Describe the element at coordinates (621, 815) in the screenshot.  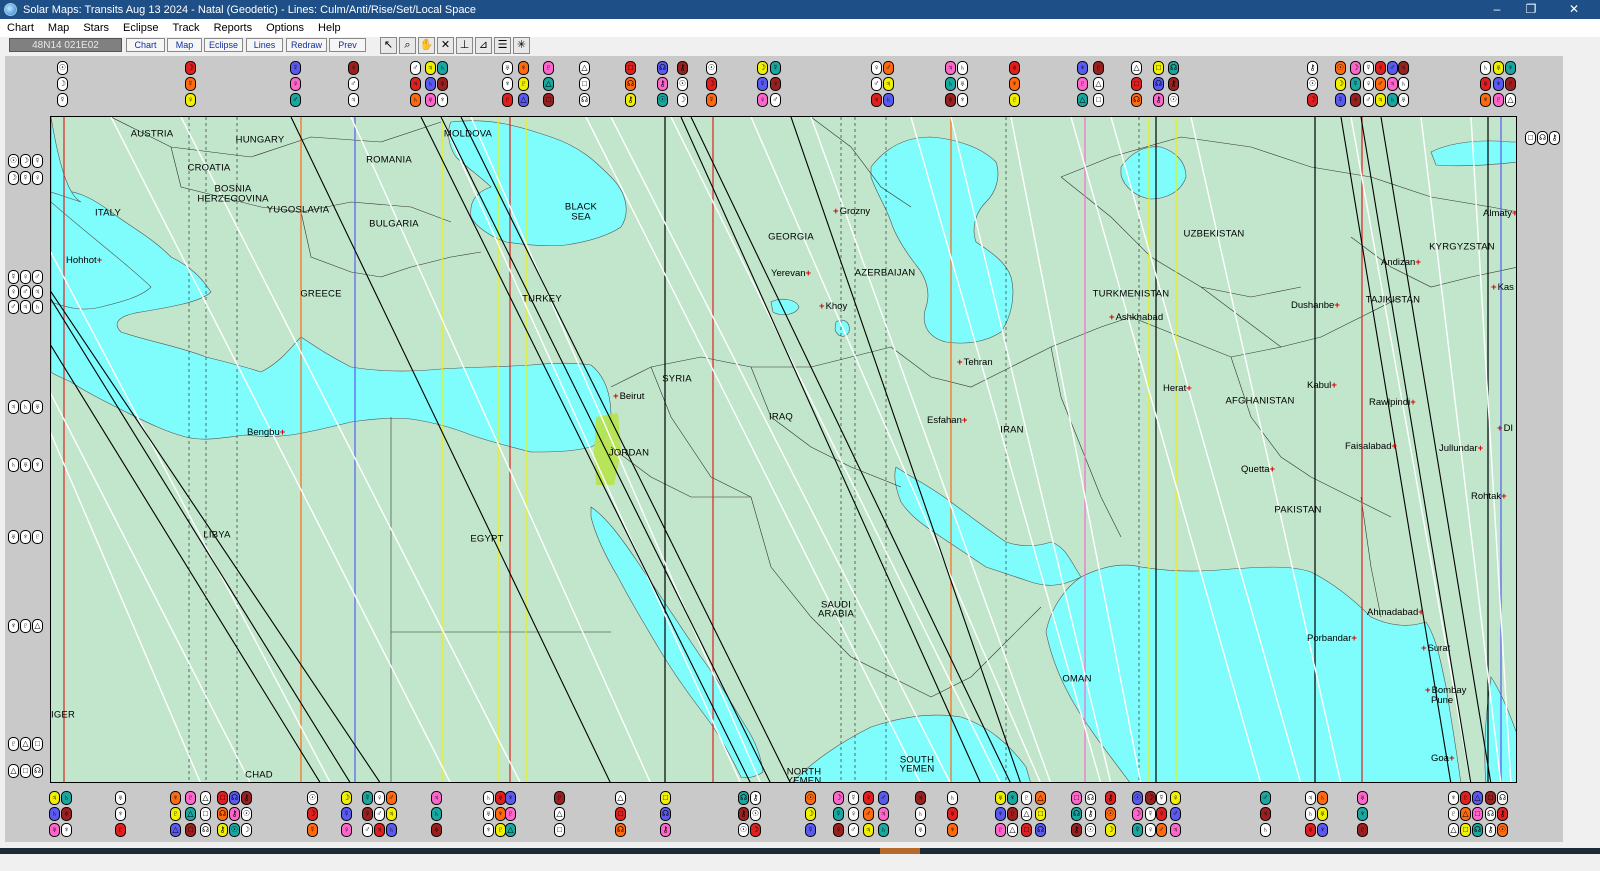
I see `bottom-glyph-column: △ □ ☊` at that location.